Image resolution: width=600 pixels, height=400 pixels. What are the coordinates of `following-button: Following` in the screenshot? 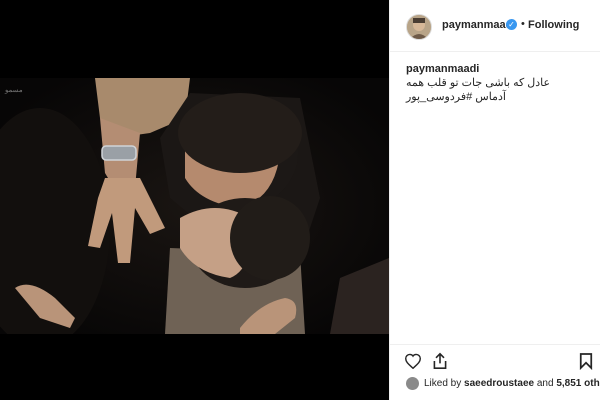 It's located at (553, 25).